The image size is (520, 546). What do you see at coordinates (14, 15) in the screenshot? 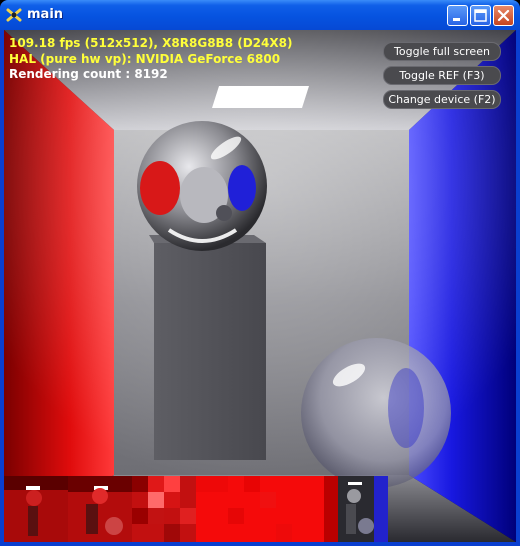
I see `directx-app-icon` at bounding box center [14, 15].